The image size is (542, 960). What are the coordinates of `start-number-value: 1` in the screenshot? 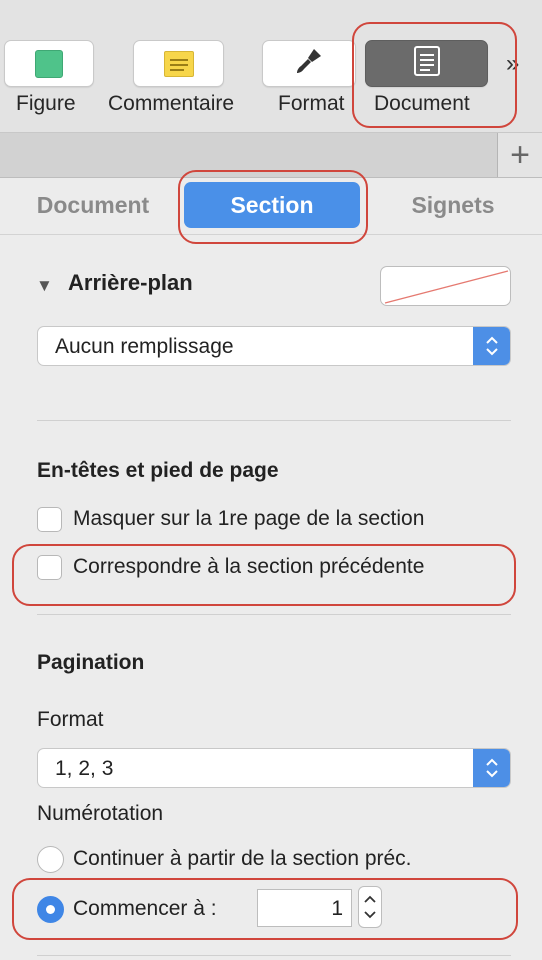 It's located at (337, 908).